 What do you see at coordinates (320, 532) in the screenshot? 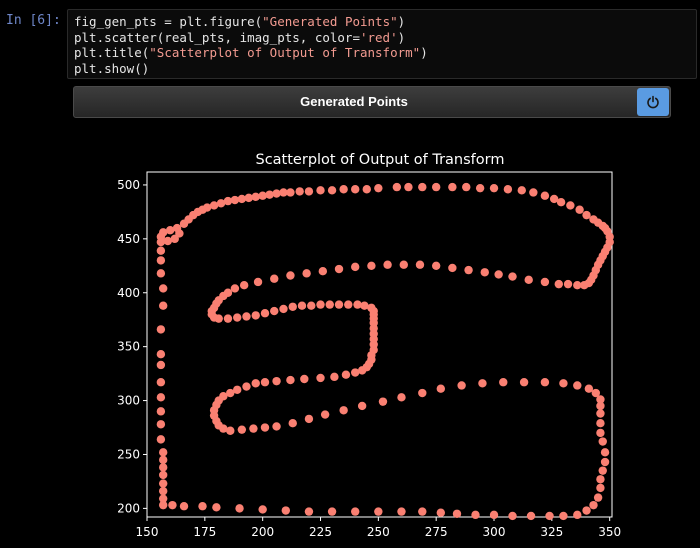
I see `x-tick-label: 225` at bounding box center [320, 532].